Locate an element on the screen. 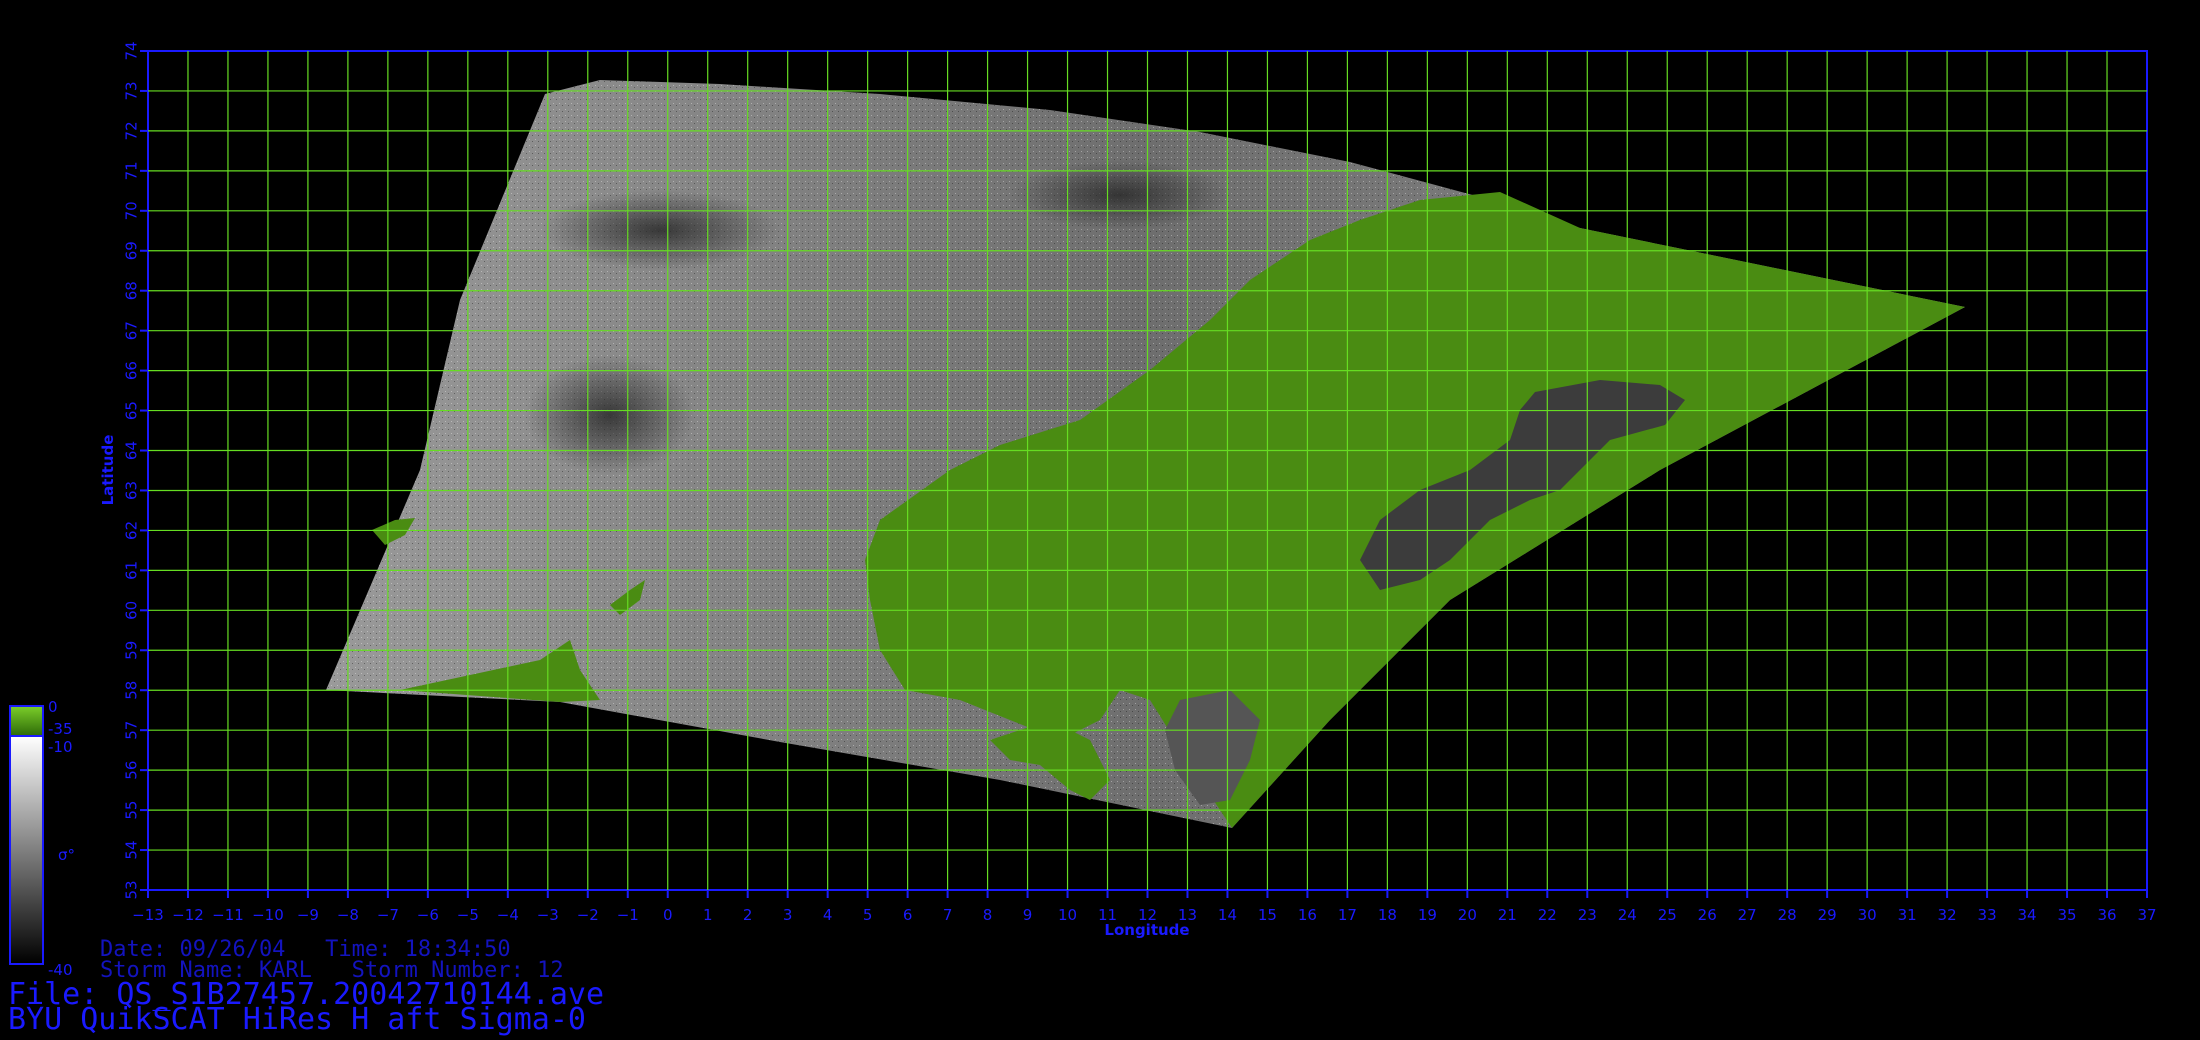  y-tick-label: 61 is located at coordinates (132, 570).